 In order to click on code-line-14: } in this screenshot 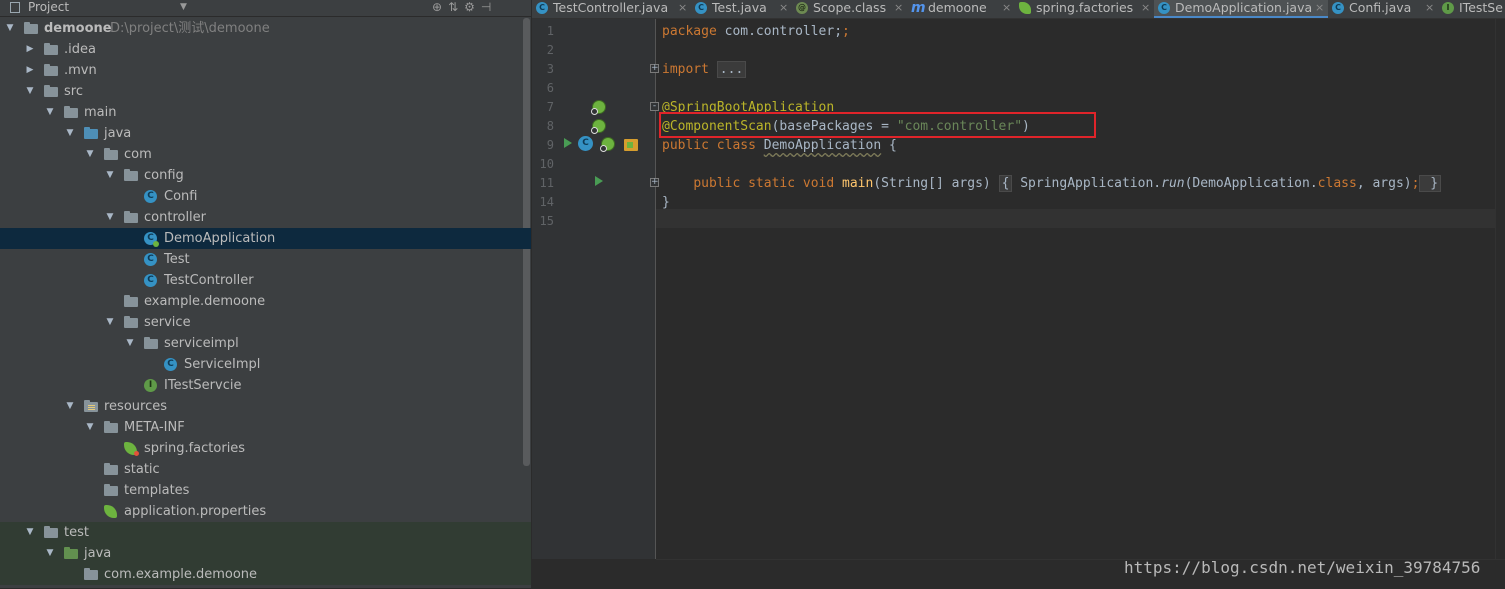, I will do `click(666, 202)`.